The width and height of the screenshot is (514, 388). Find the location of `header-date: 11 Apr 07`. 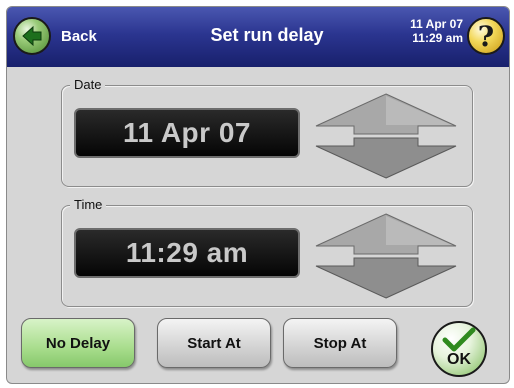

header-date: 11 Apr 07 is located at coordinates (436, 24).